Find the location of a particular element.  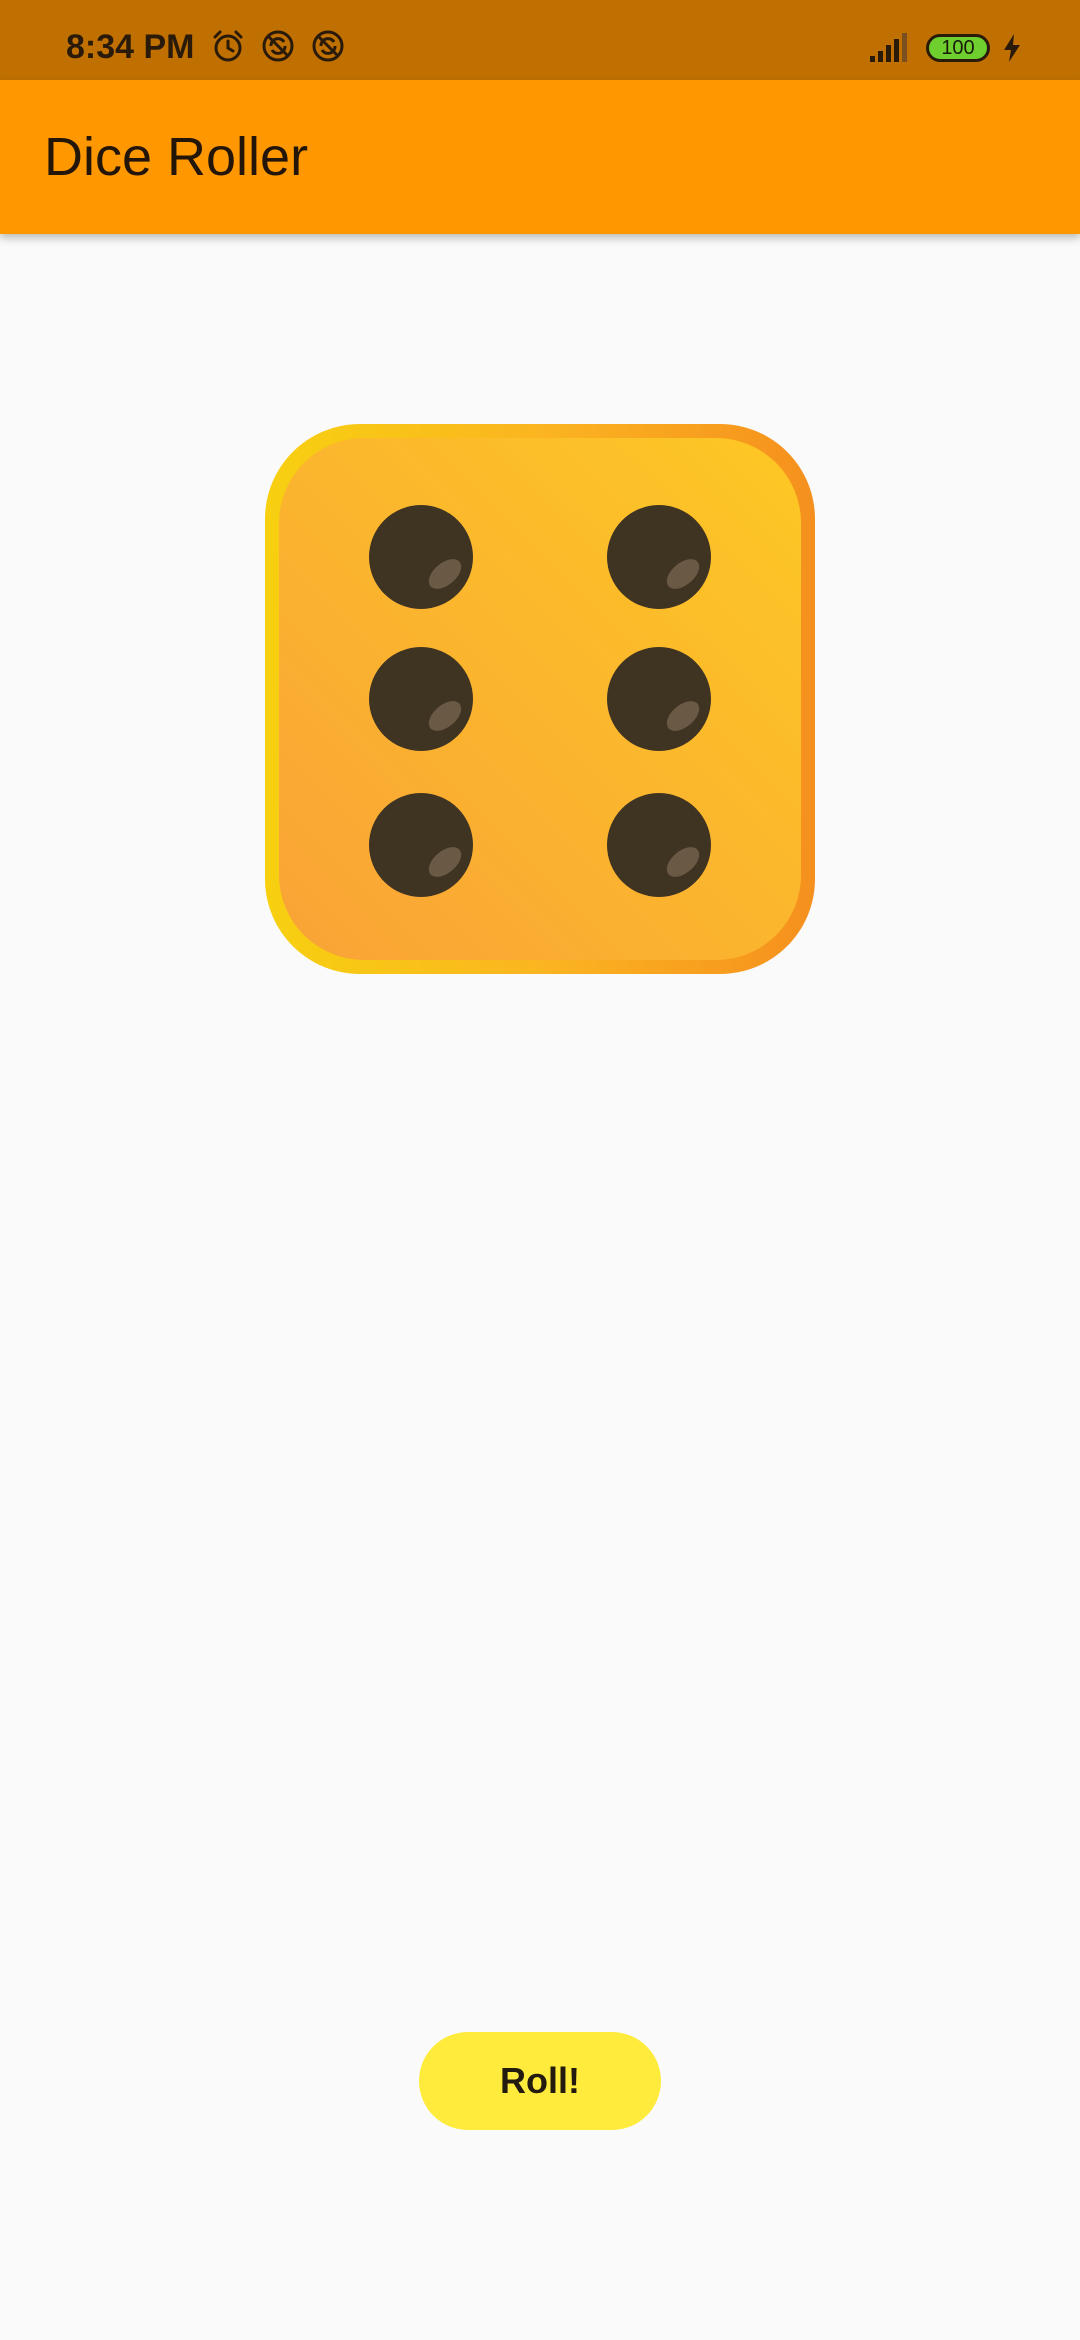

battery-icon: 100 is located at coordinates (958, 48).